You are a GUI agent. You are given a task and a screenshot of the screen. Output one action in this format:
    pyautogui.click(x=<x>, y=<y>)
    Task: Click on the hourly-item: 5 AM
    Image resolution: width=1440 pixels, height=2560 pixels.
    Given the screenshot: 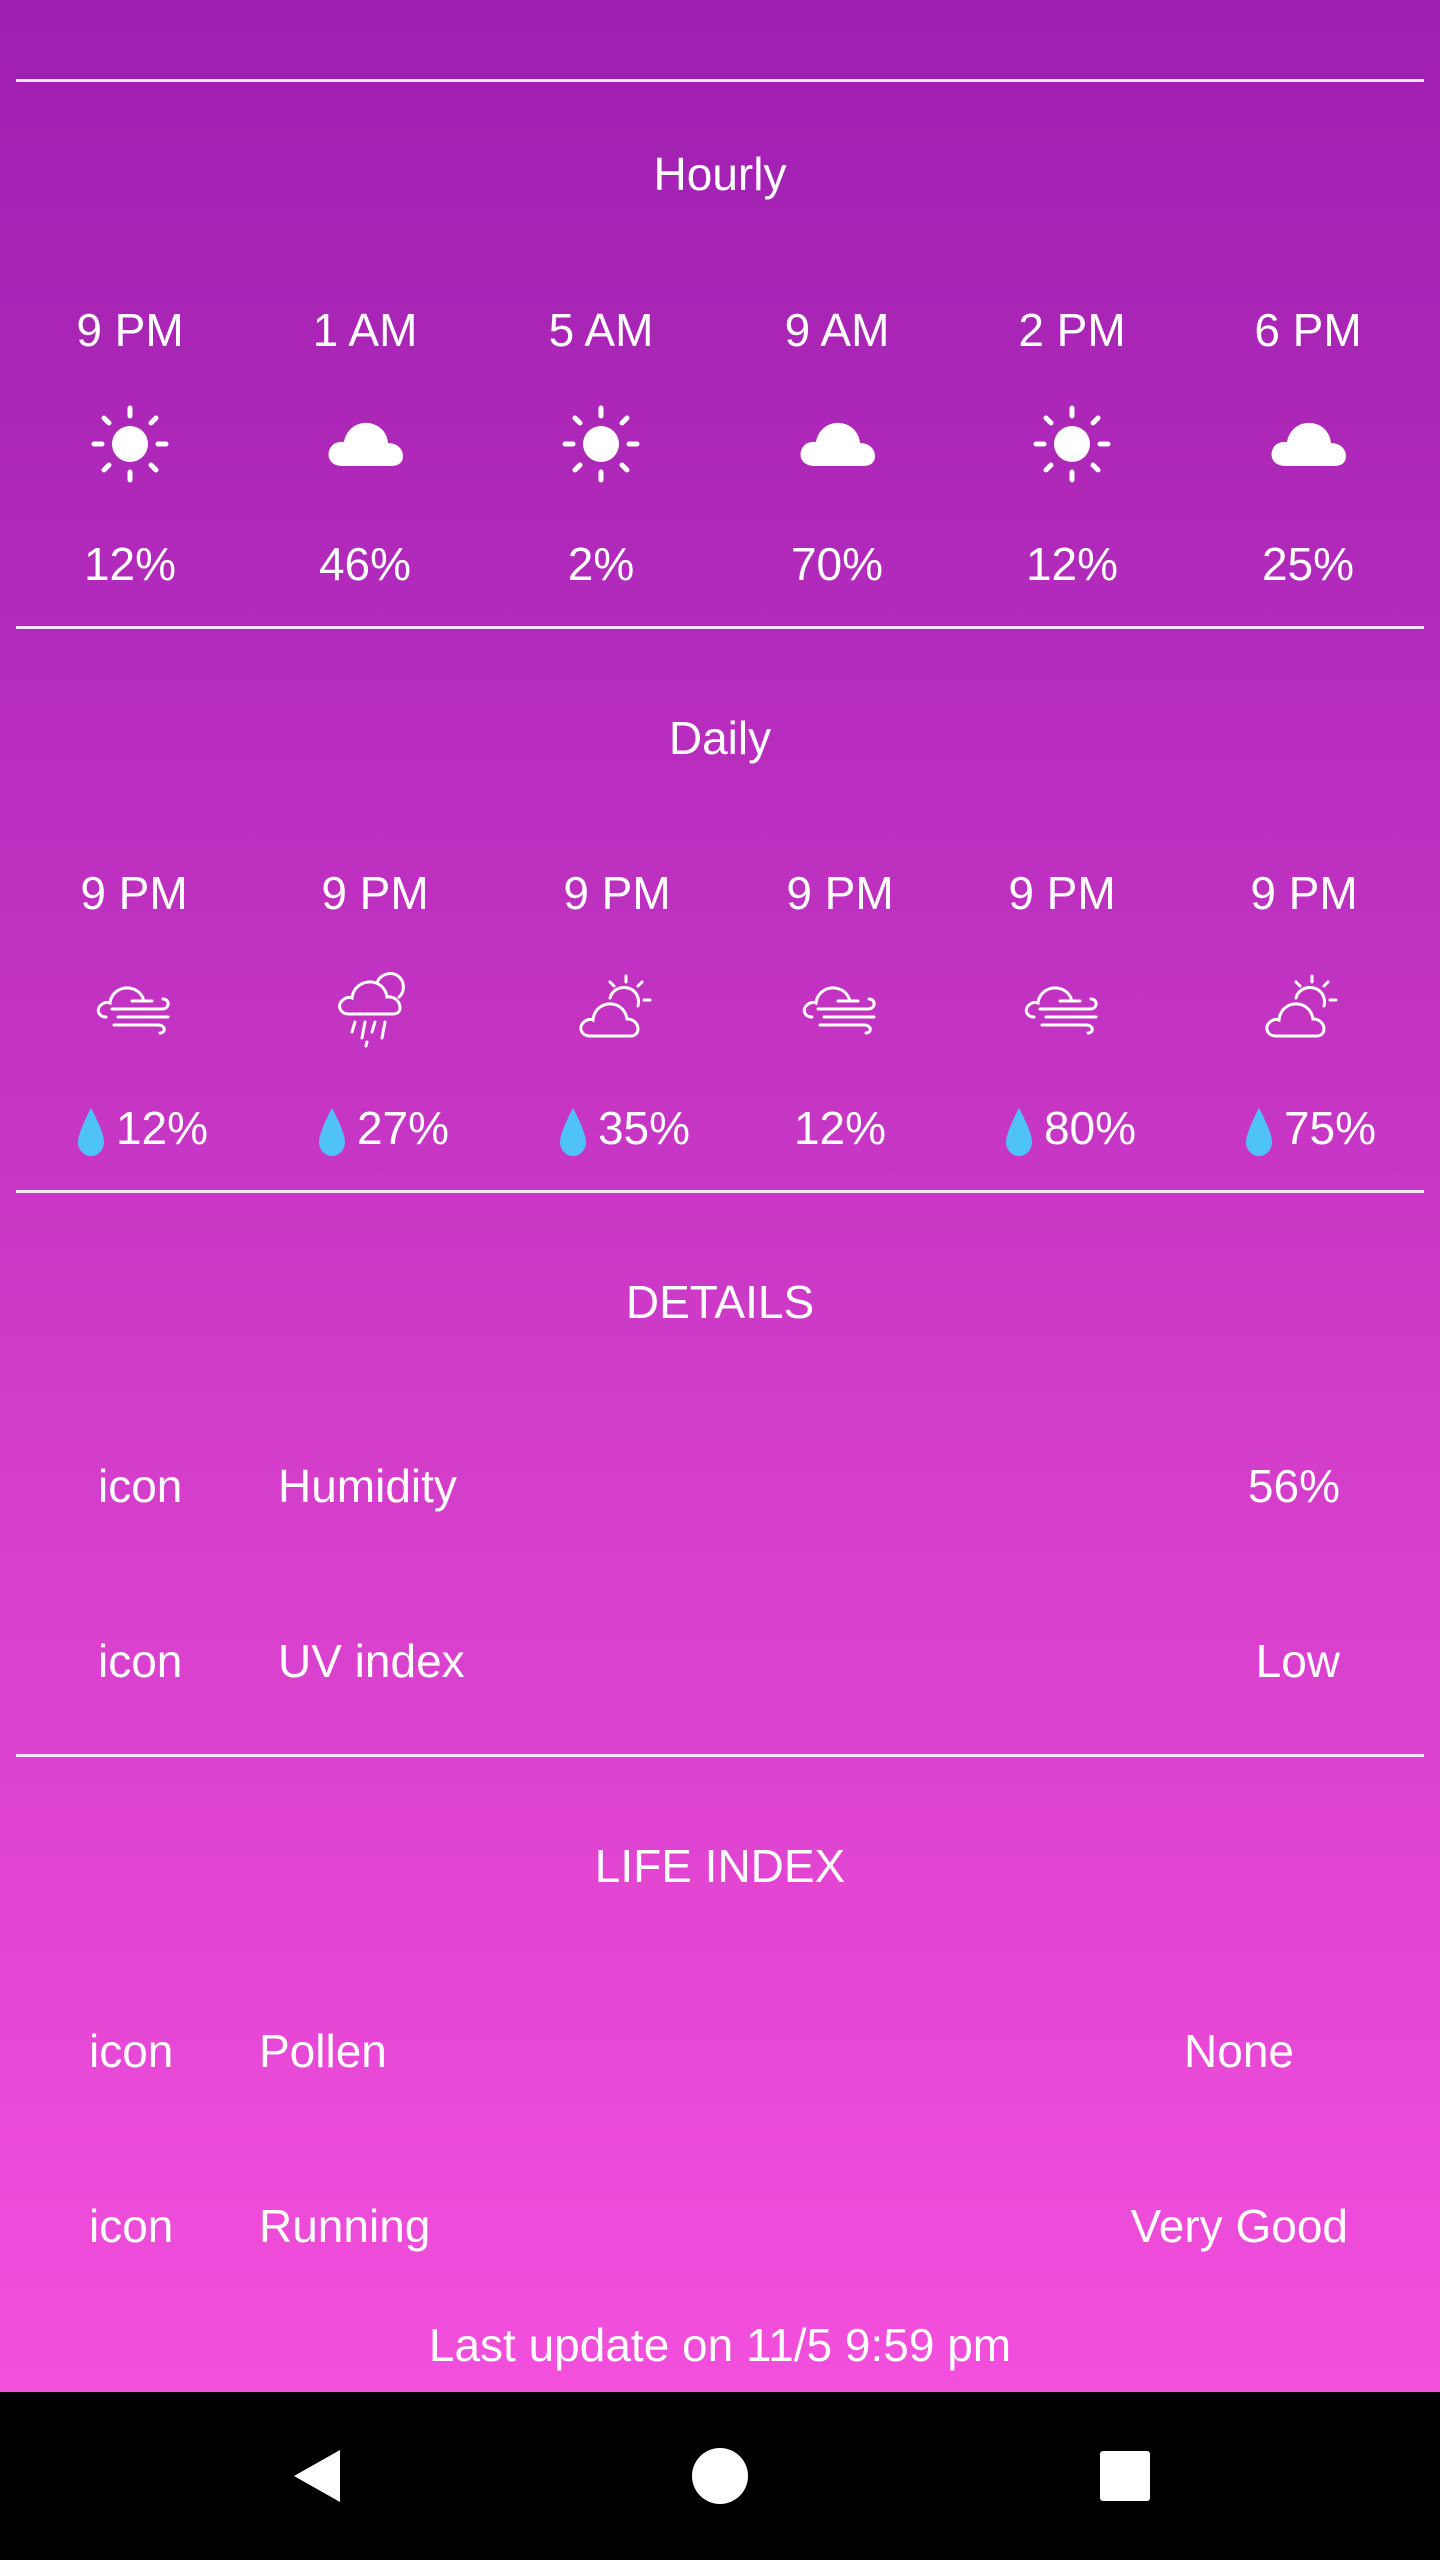 What is the action you would take?
    pyautogui.click(x=601, y=330)
    